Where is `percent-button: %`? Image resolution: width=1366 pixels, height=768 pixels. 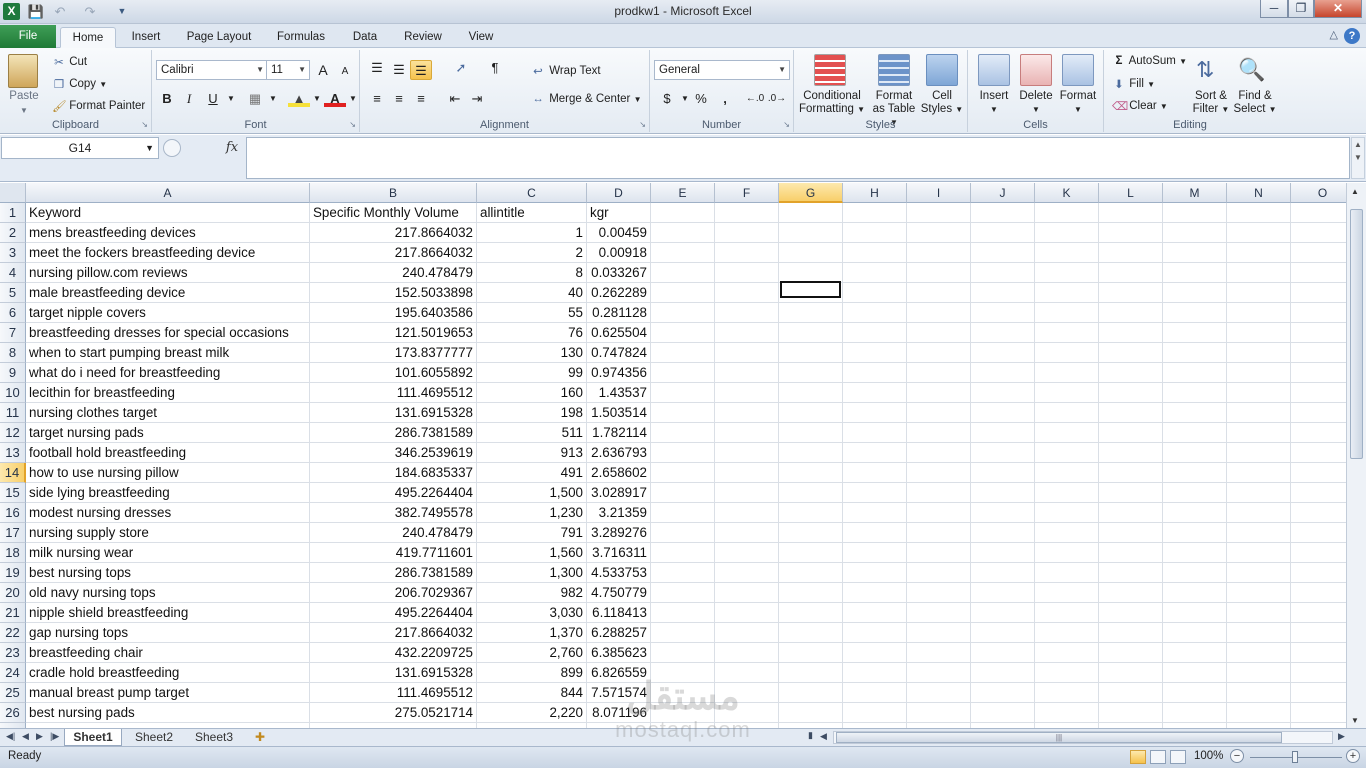 percent-button: % is located at coordinates (701, 99).